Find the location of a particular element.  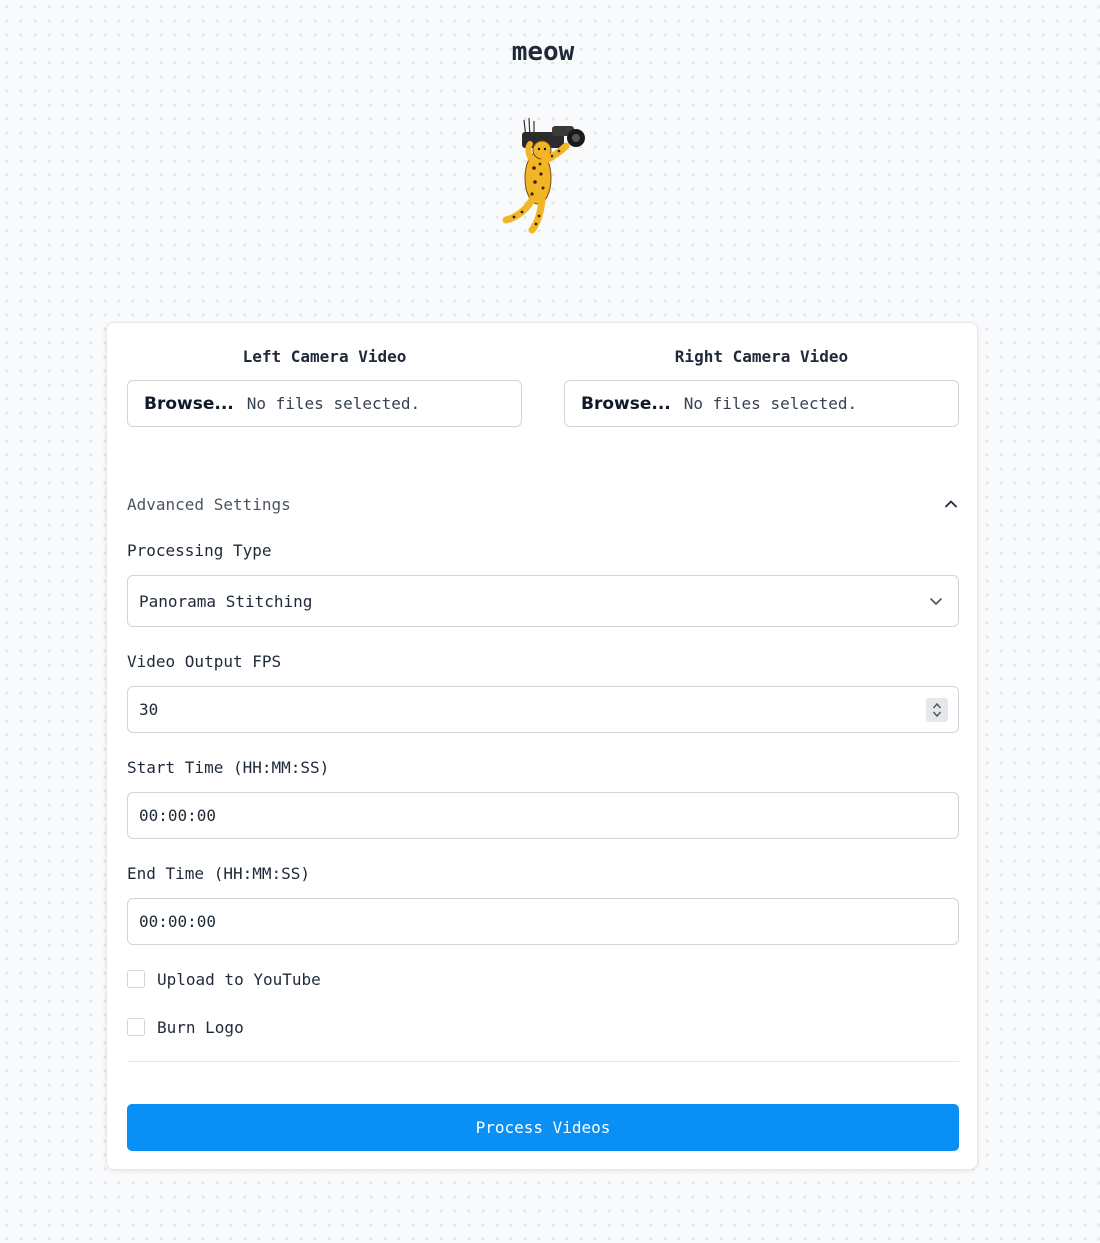

cheetah-camera-mascot is located at coordinates (543, 175).